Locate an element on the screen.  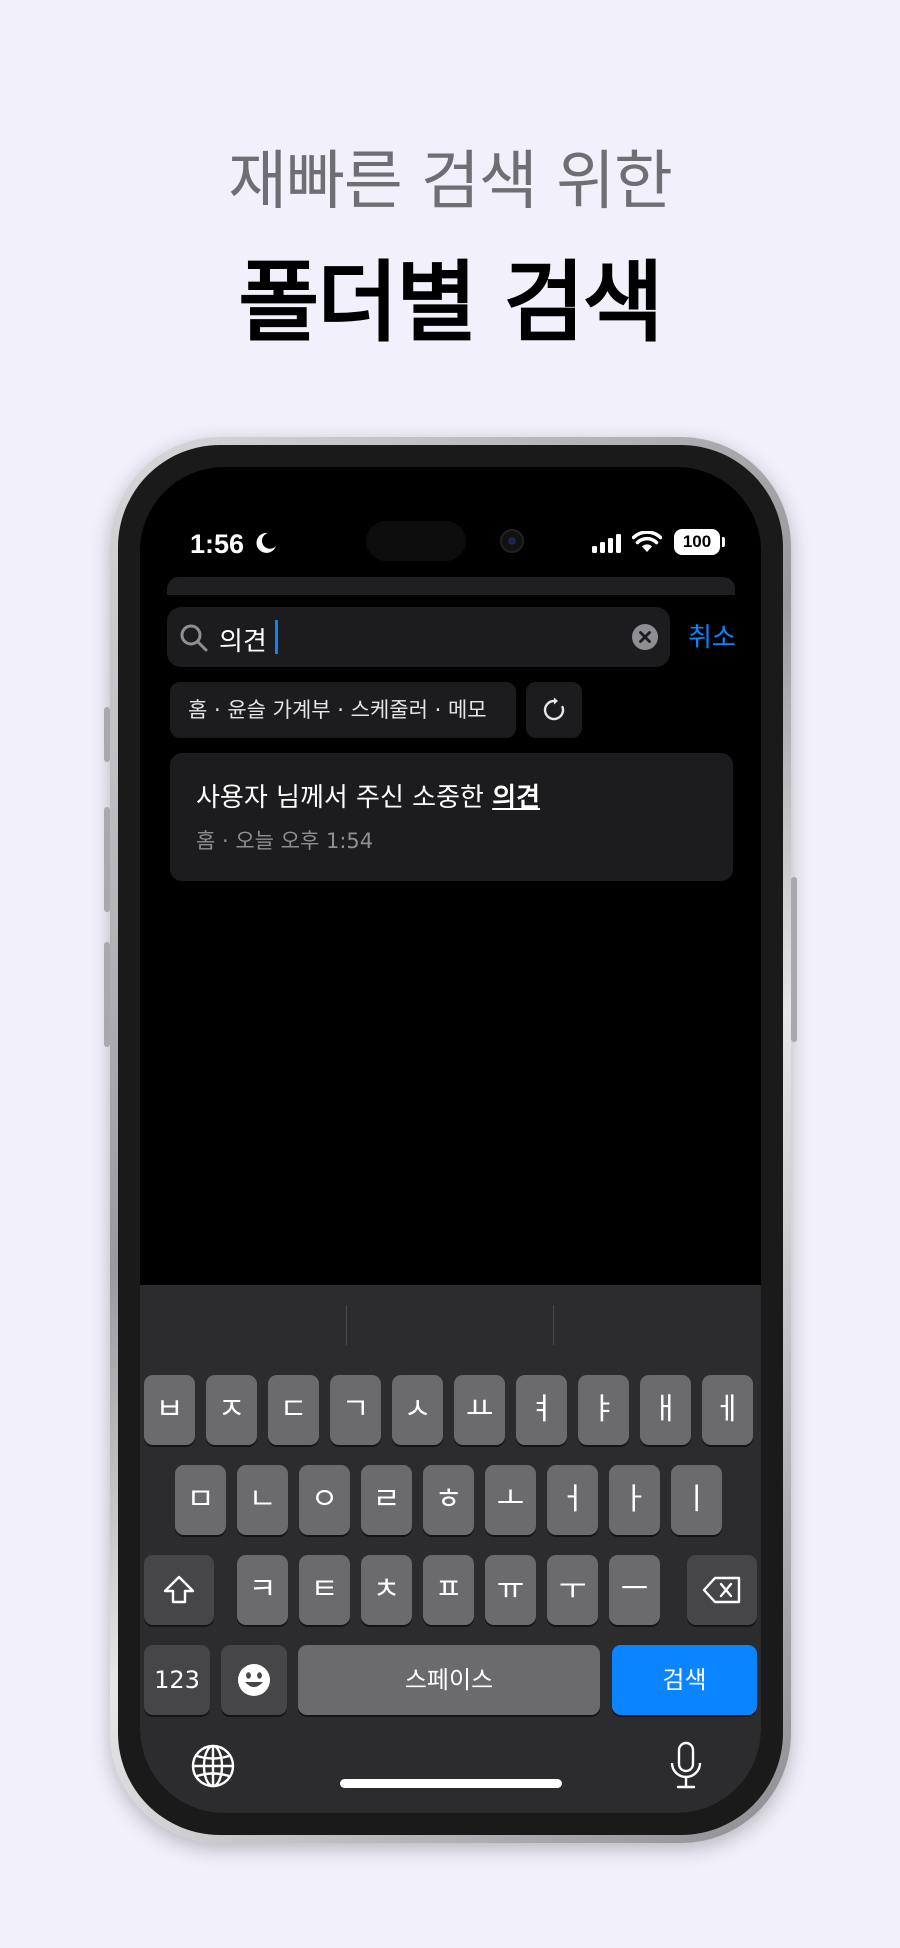
key-row1-4: ㅅ is located at coordinates (417, 1410).